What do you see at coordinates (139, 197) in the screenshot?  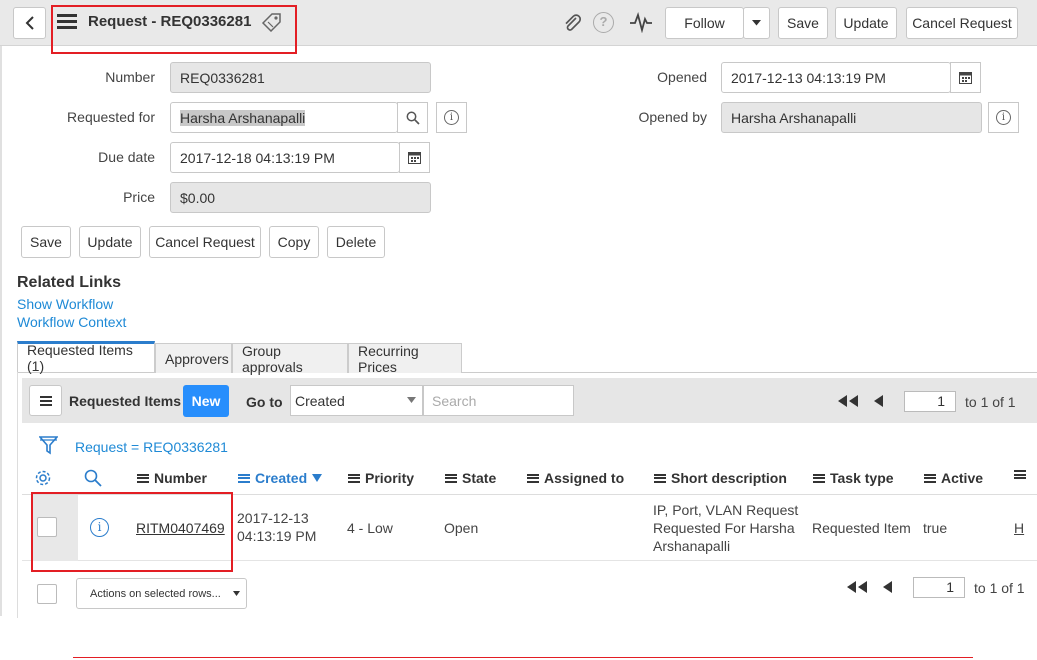 I see `price-label: Price` at bounding box center [139, 197].